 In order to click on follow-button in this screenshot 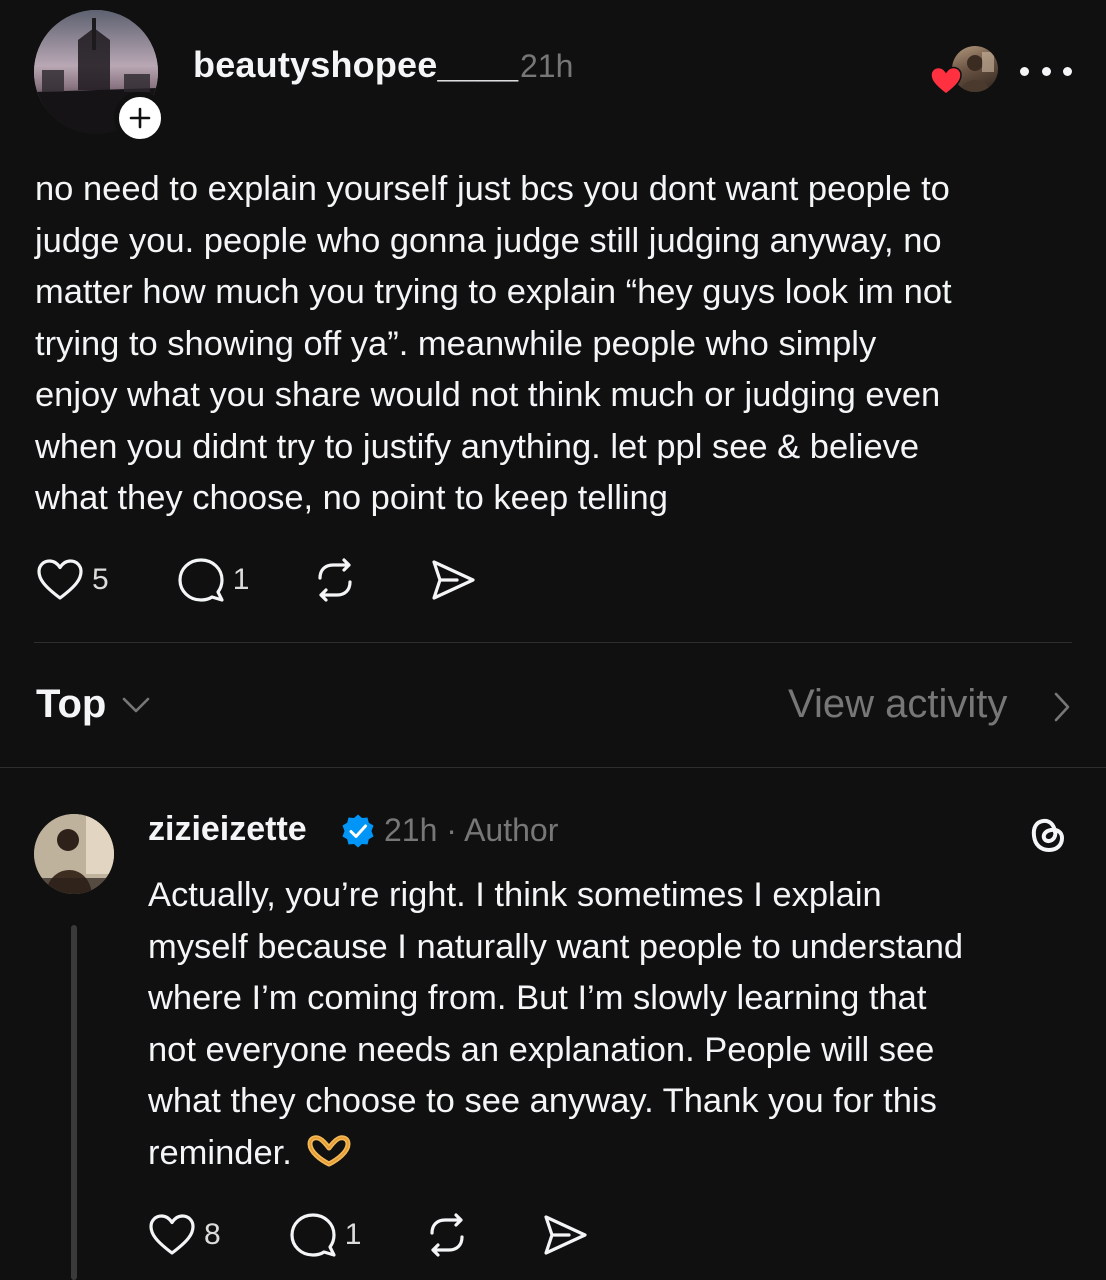, I will do `click(140, 118)`.